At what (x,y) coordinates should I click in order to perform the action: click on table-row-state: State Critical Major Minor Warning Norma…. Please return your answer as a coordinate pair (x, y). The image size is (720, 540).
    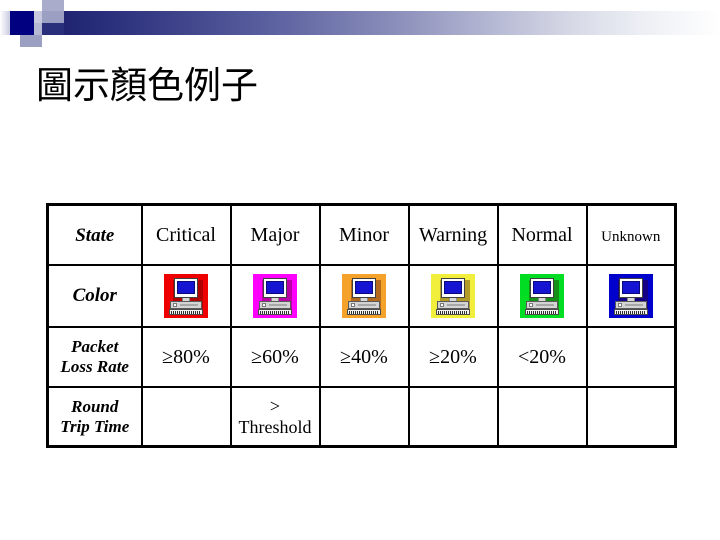
    Looking at the image, I should click on (361, 234).